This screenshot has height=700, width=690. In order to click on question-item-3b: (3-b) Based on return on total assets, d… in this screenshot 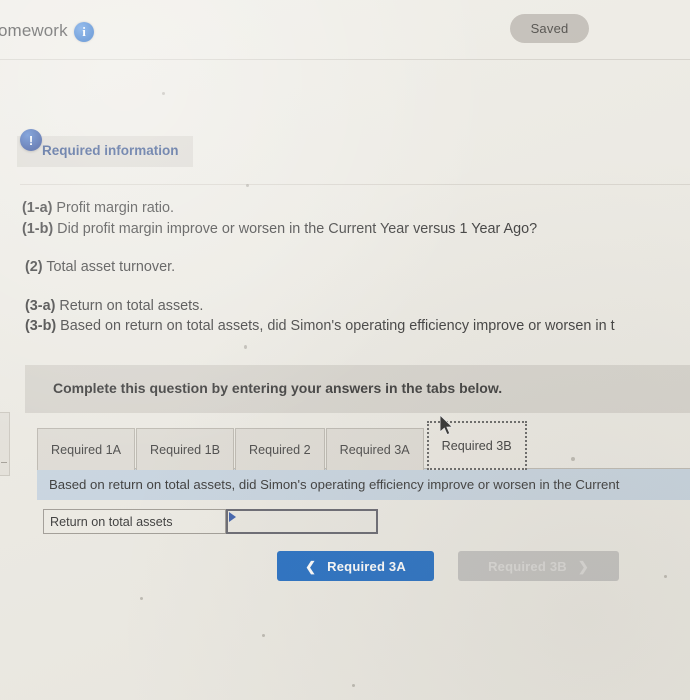, I will do `click(356, 326)`.